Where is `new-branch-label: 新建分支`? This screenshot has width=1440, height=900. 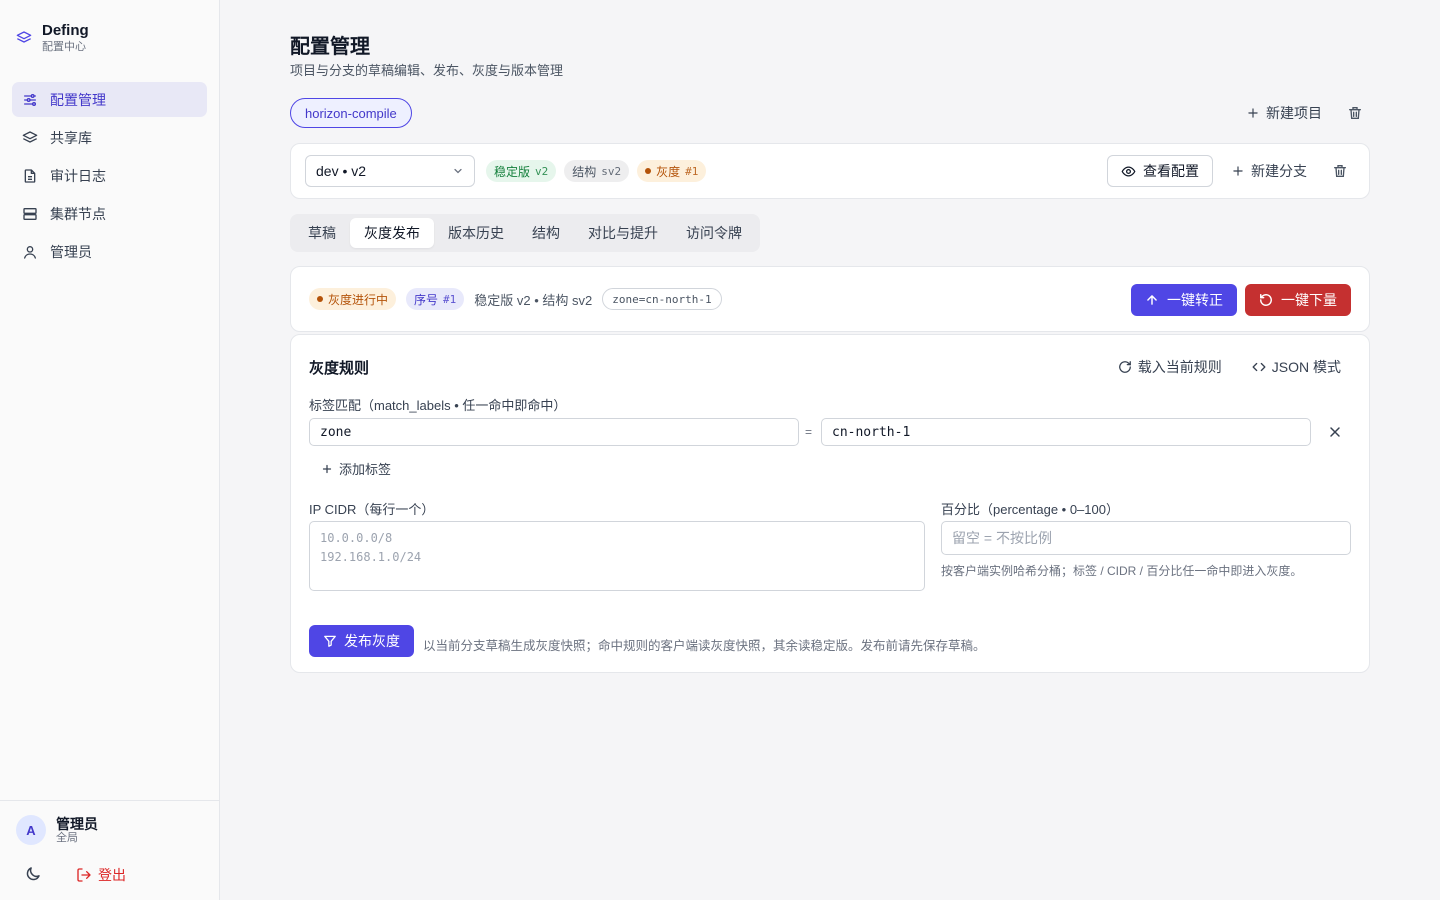 new-branch-label: 新建分支 is located at coordinates (1279, 171).